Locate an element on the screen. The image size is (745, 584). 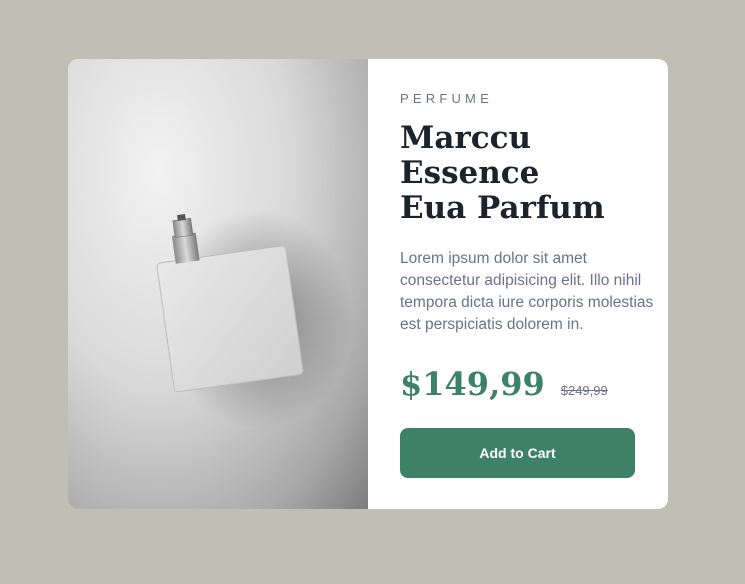
product-title: Marccu Essence Eua Parfum is located at coordinates (525, 173).